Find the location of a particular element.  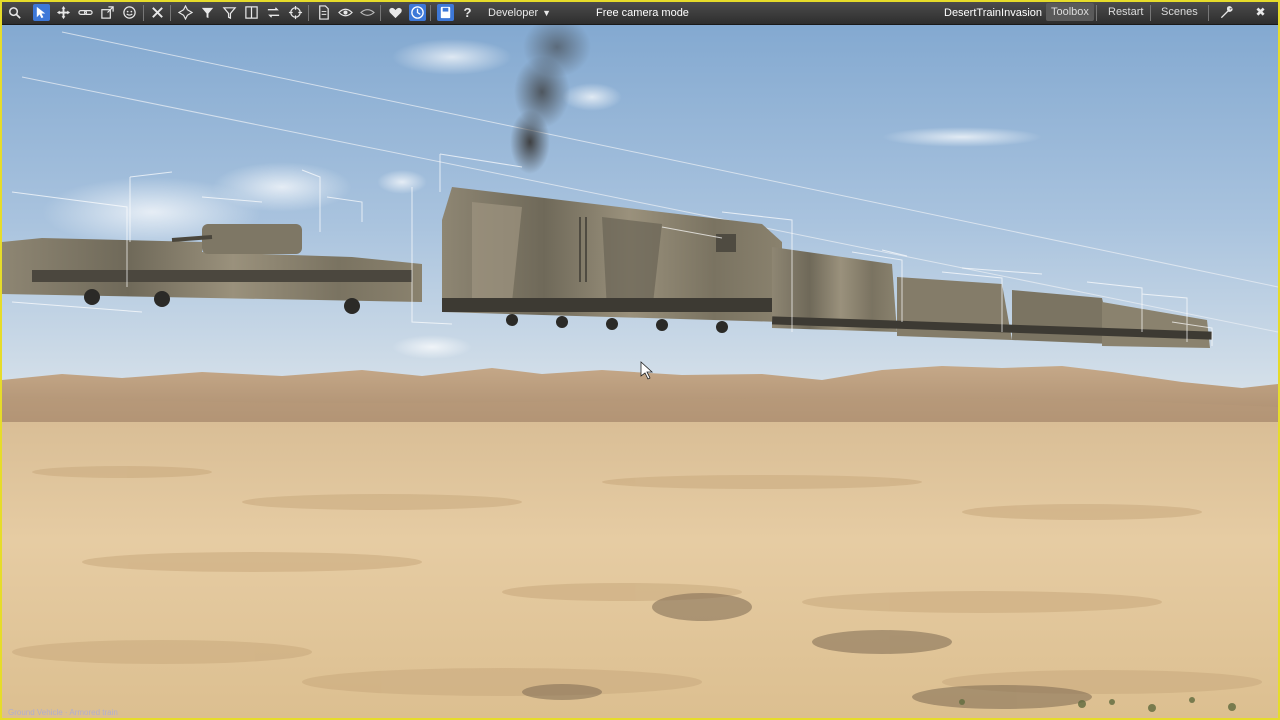

link-icon is located at coordinates (85, 12).